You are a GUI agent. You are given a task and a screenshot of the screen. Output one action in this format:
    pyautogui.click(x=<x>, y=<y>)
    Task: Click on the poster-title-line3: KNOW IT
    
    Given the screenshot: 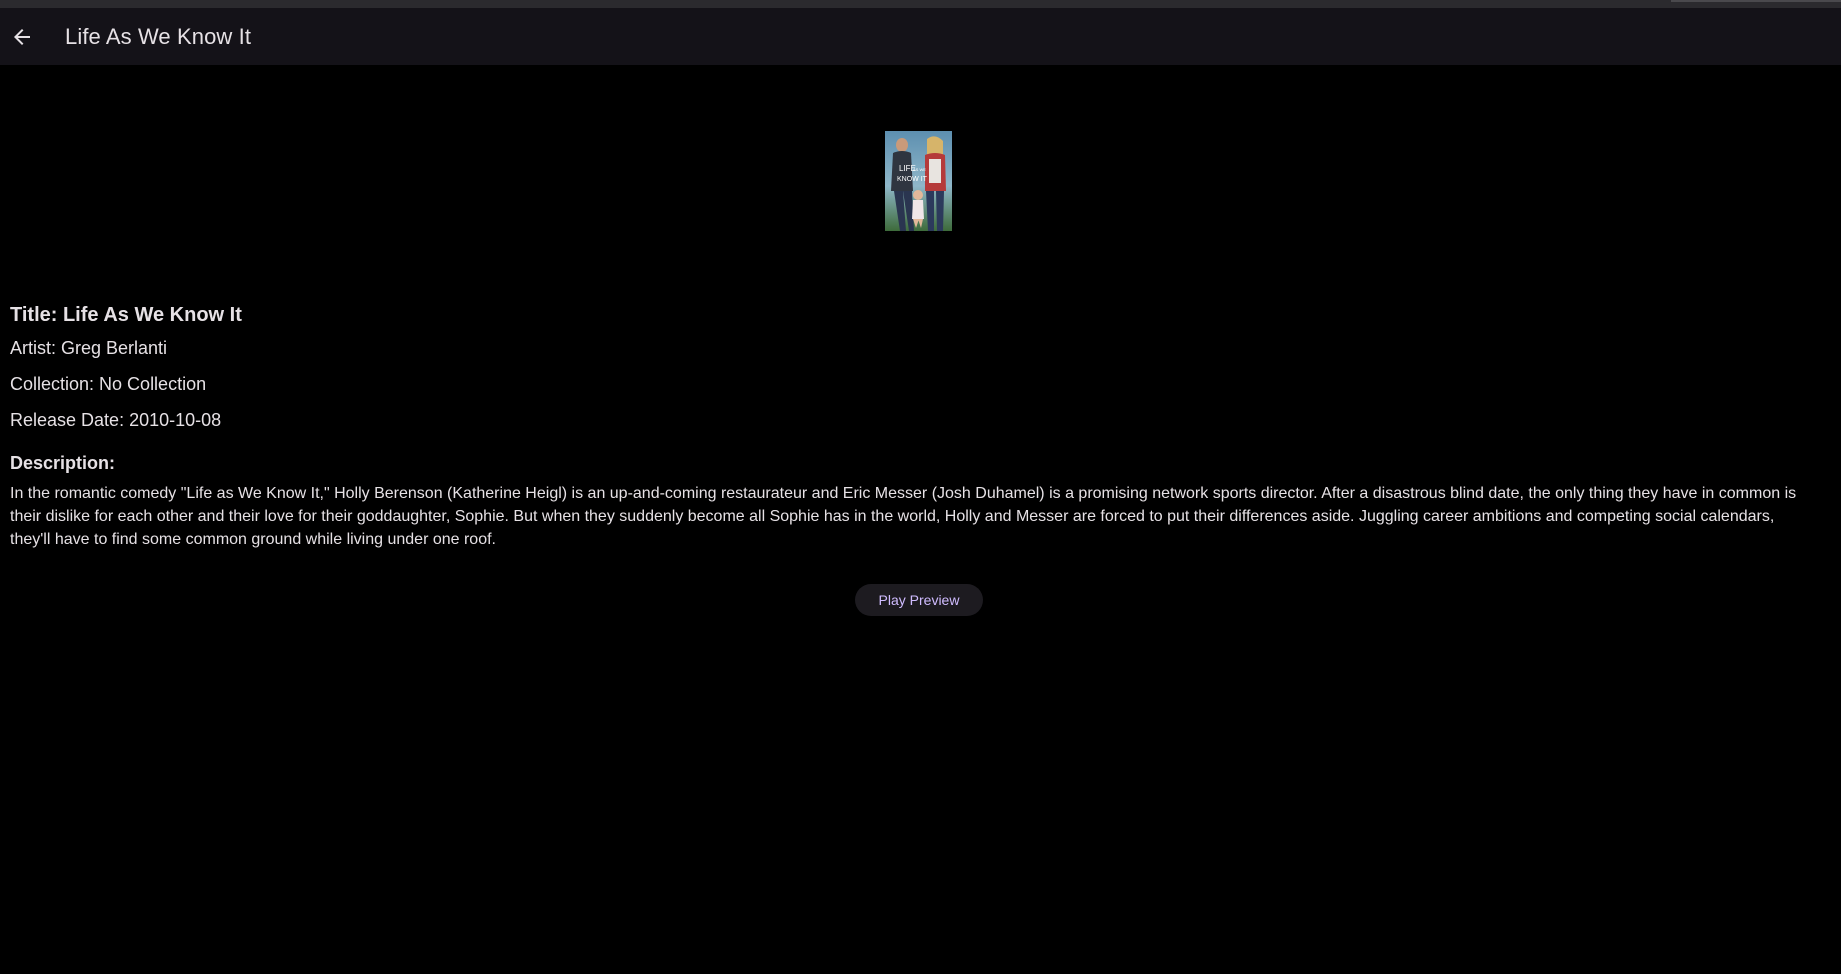 What is the action you would take?
    pyautogui.click(x=912, y=179)
    